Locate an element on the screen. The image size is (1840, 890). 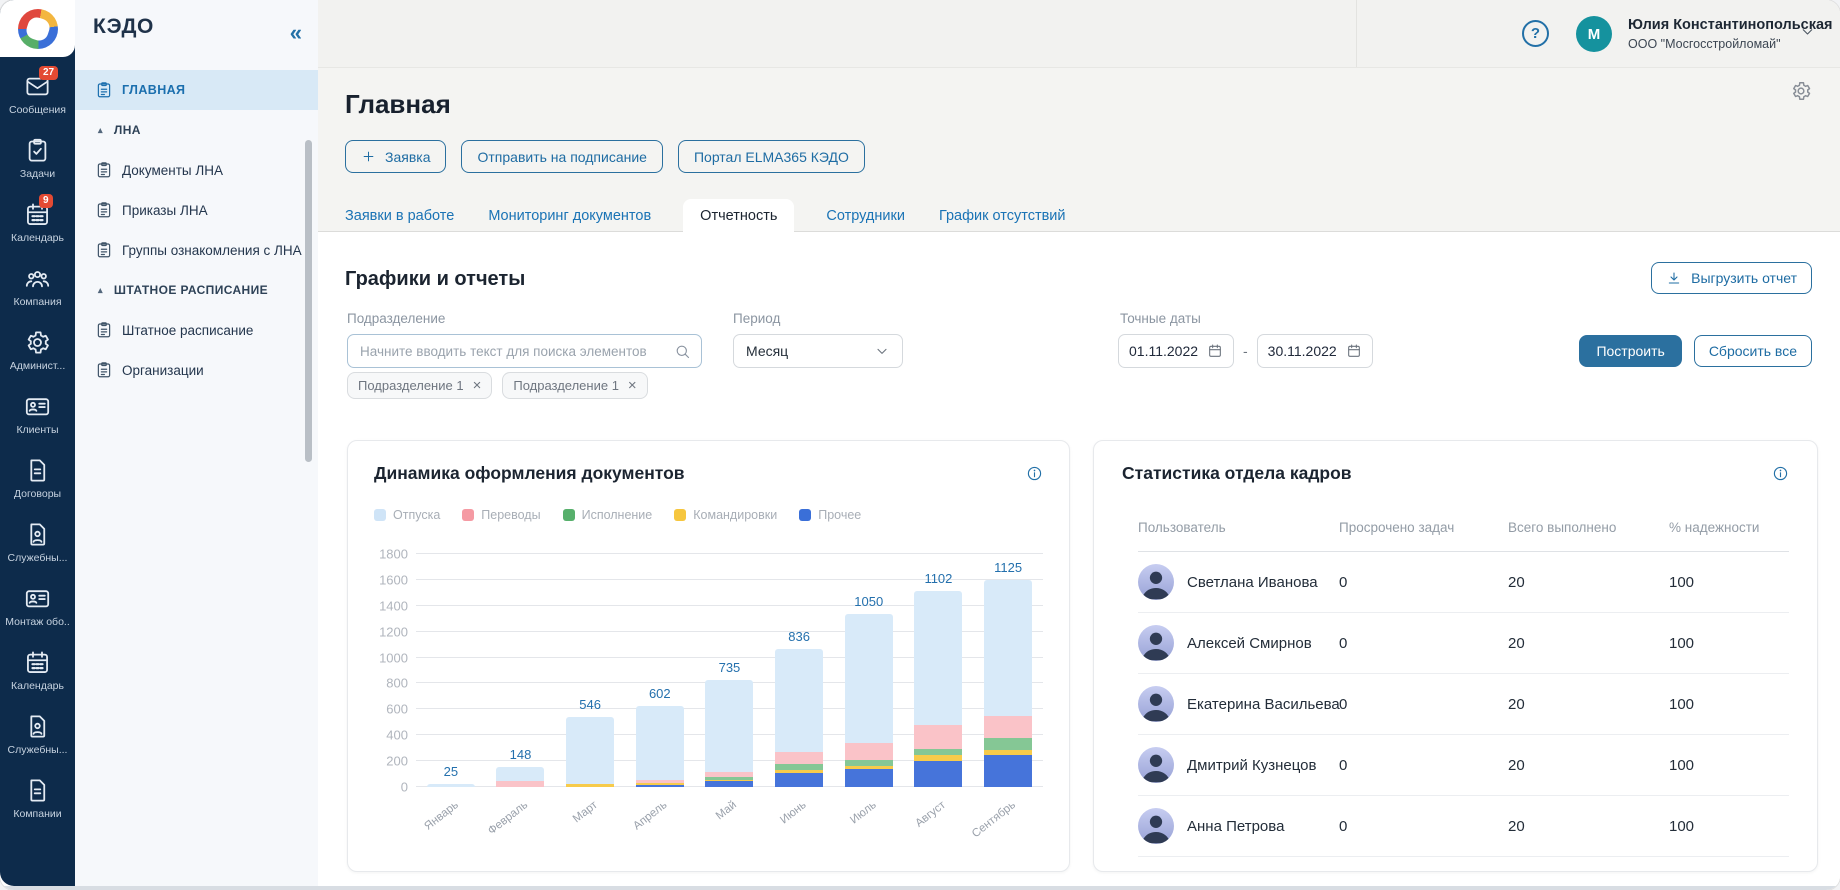
action-button-2: Отправить на подписание is located at coordinates (562, 156).